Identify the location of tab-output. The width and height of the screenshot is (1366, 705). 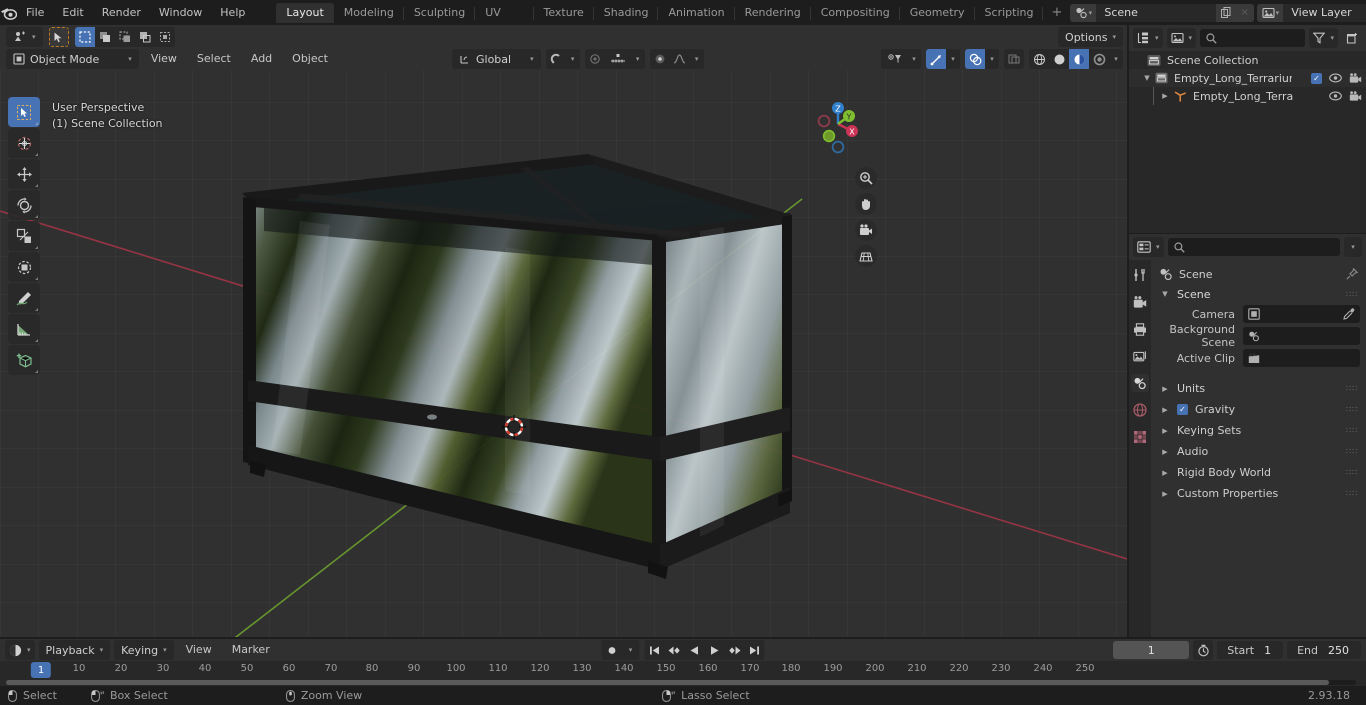
(1140, 329).